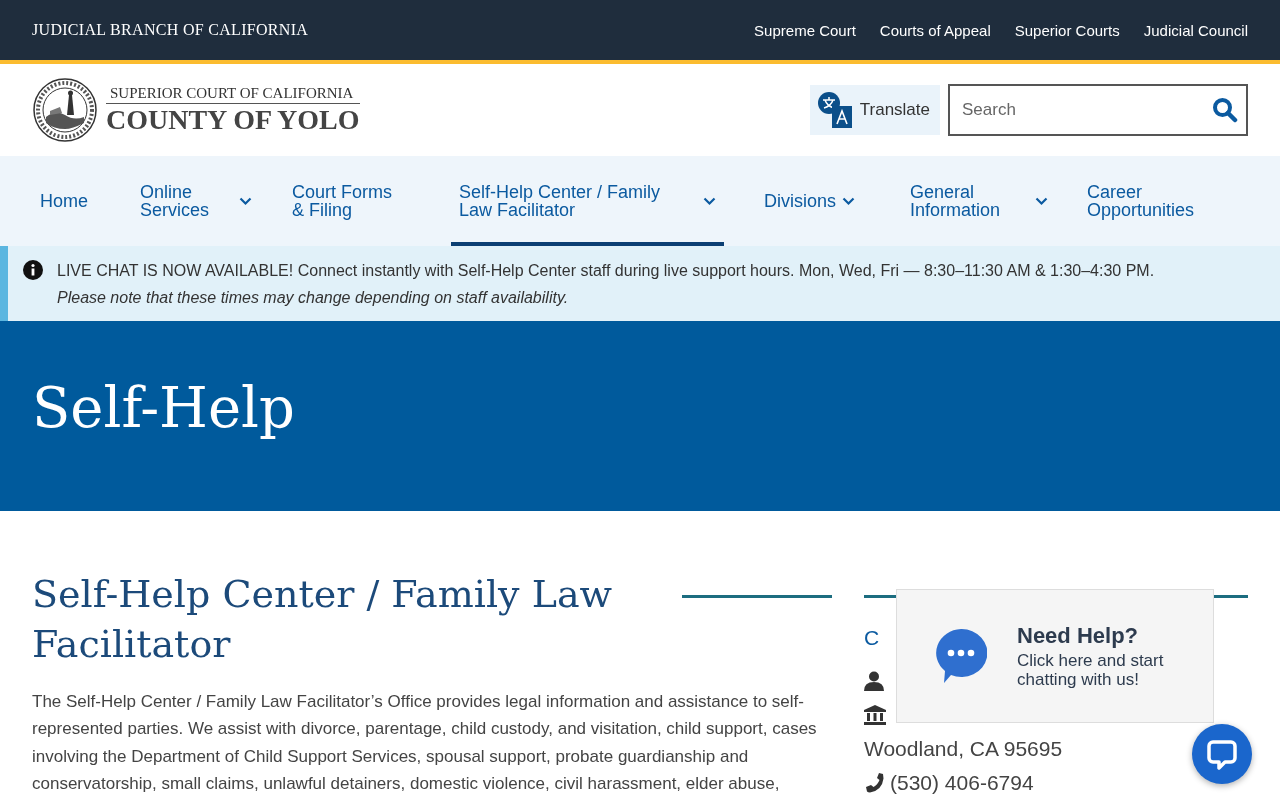 The height and width of the screenshot is (800, 1280). Describe the element at coordinates (1091, 670) in the screenshot. I see `chat-prompt: Click here and start chatting with us!` at that location.